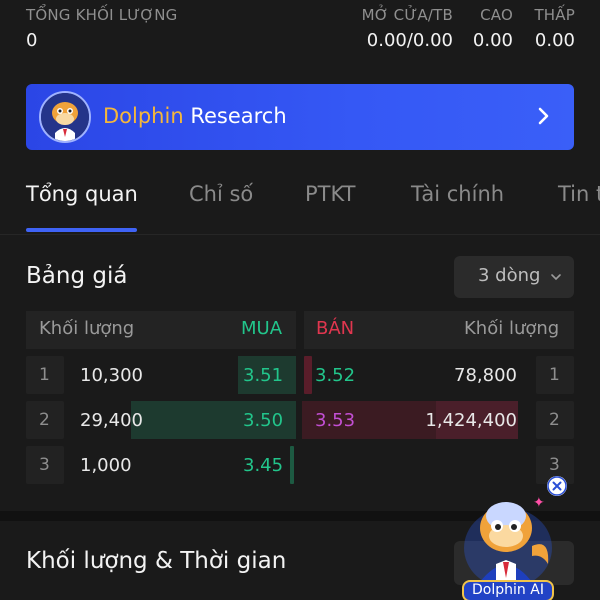 The height and width of the screenshot is (600, 600). I want to click on chevron-right-icon, so click(543, 116).